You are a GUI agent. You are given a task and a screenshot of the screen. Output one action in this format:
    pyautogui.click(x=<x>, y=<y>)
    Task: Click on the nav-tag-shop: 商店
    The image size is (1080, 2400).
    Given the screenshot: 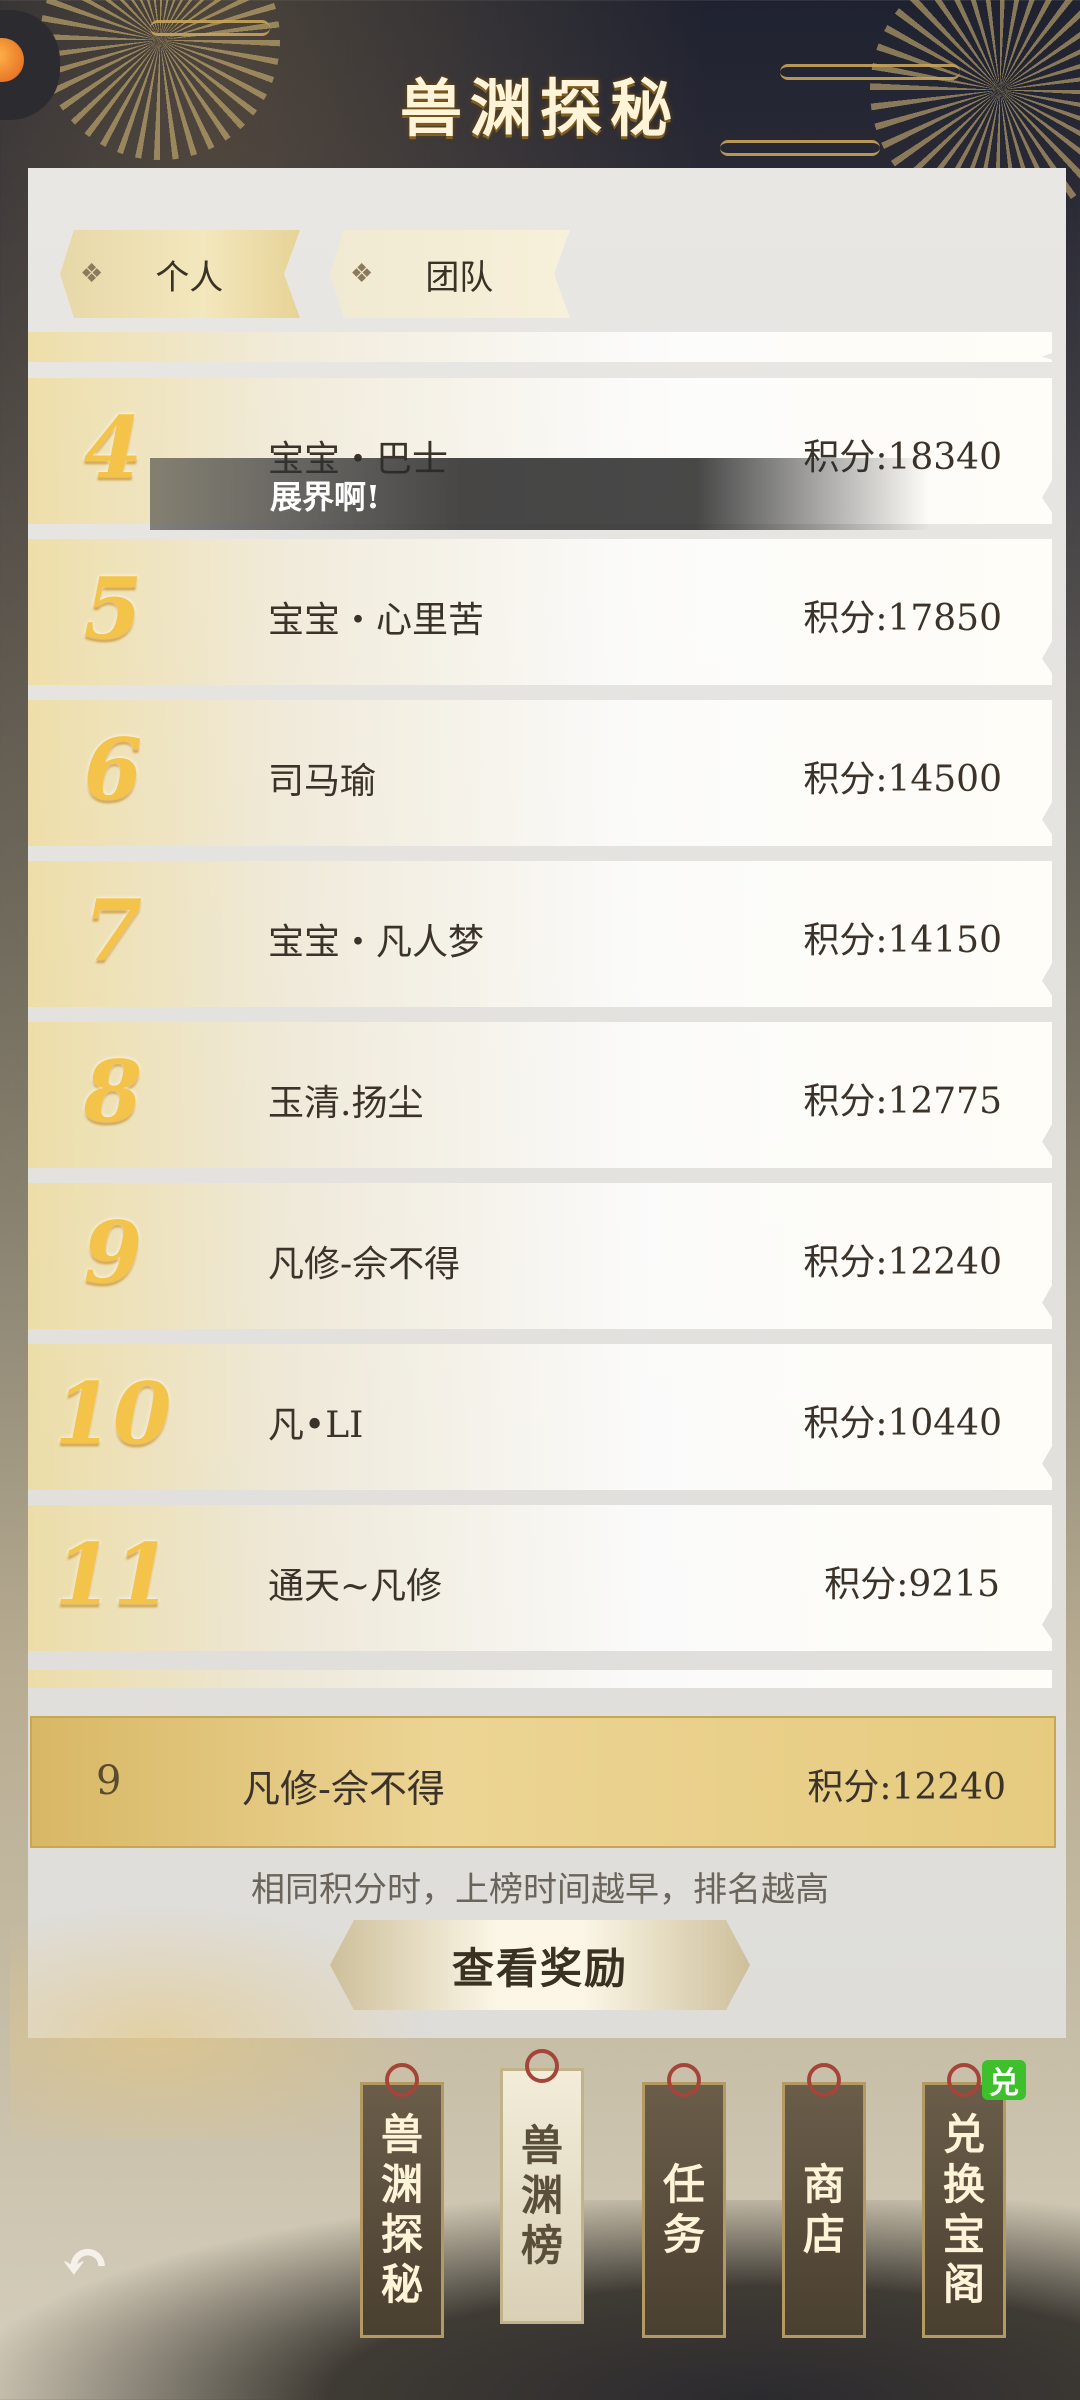 What is the action you would take?
    pyautogui.click(x=824, y=2200)
    